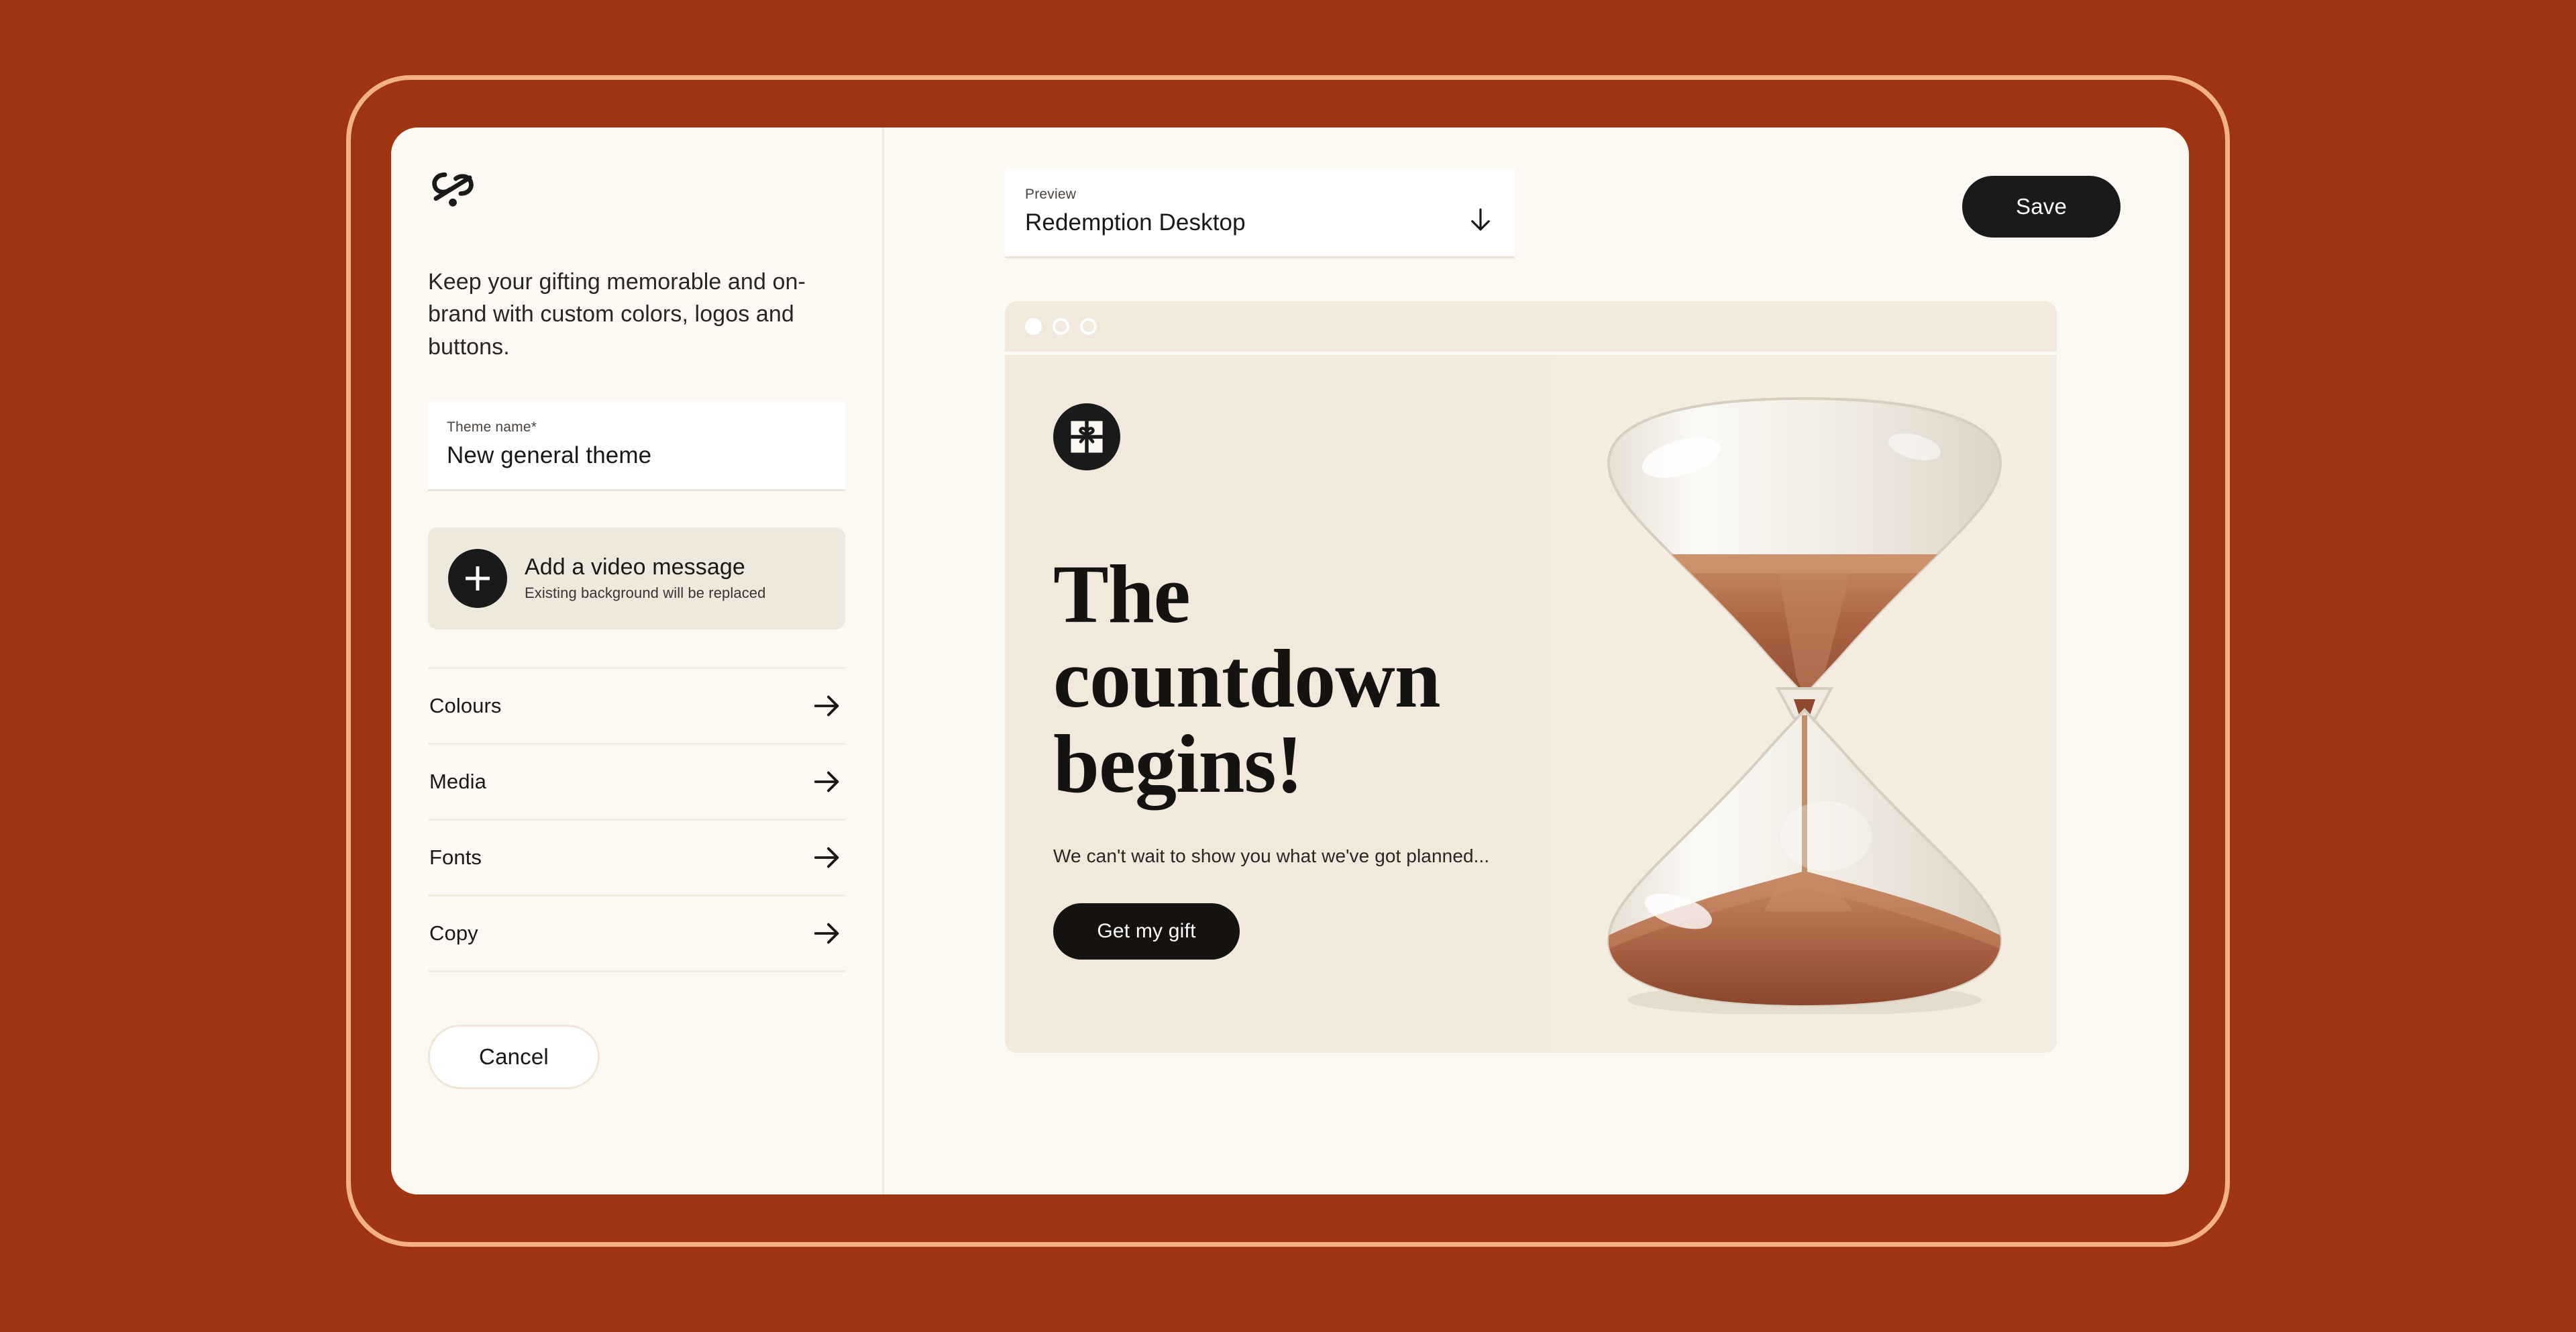  What do you see at coordinates (492, 427) in the screenshot?
I see `theme-name-label: Theme name*` at bounding box center [492, 427].